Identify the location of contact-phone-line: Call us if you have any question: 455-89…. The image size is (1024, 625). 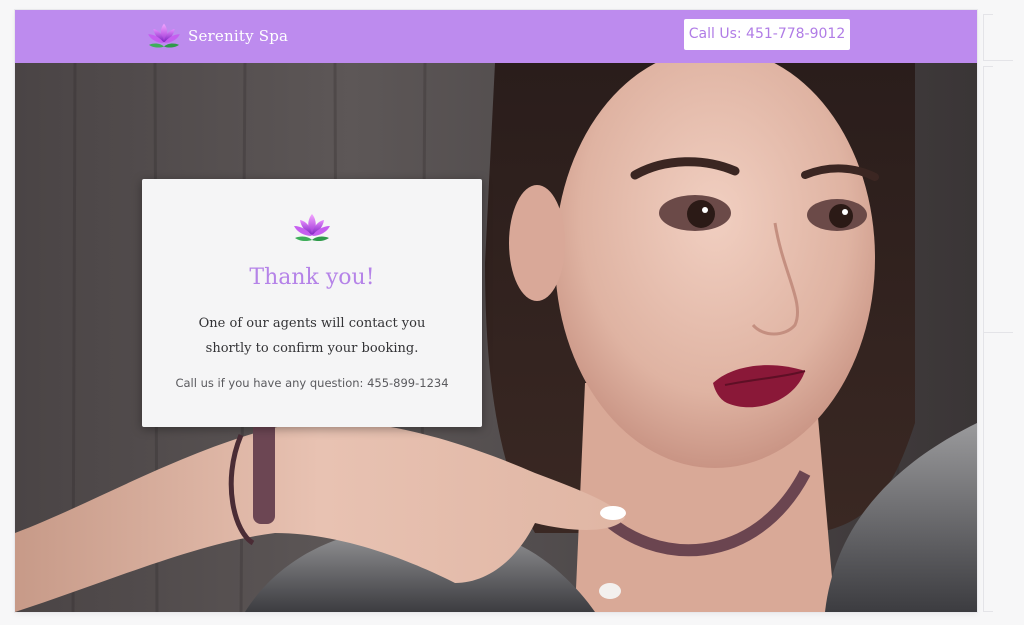
(312, 383).